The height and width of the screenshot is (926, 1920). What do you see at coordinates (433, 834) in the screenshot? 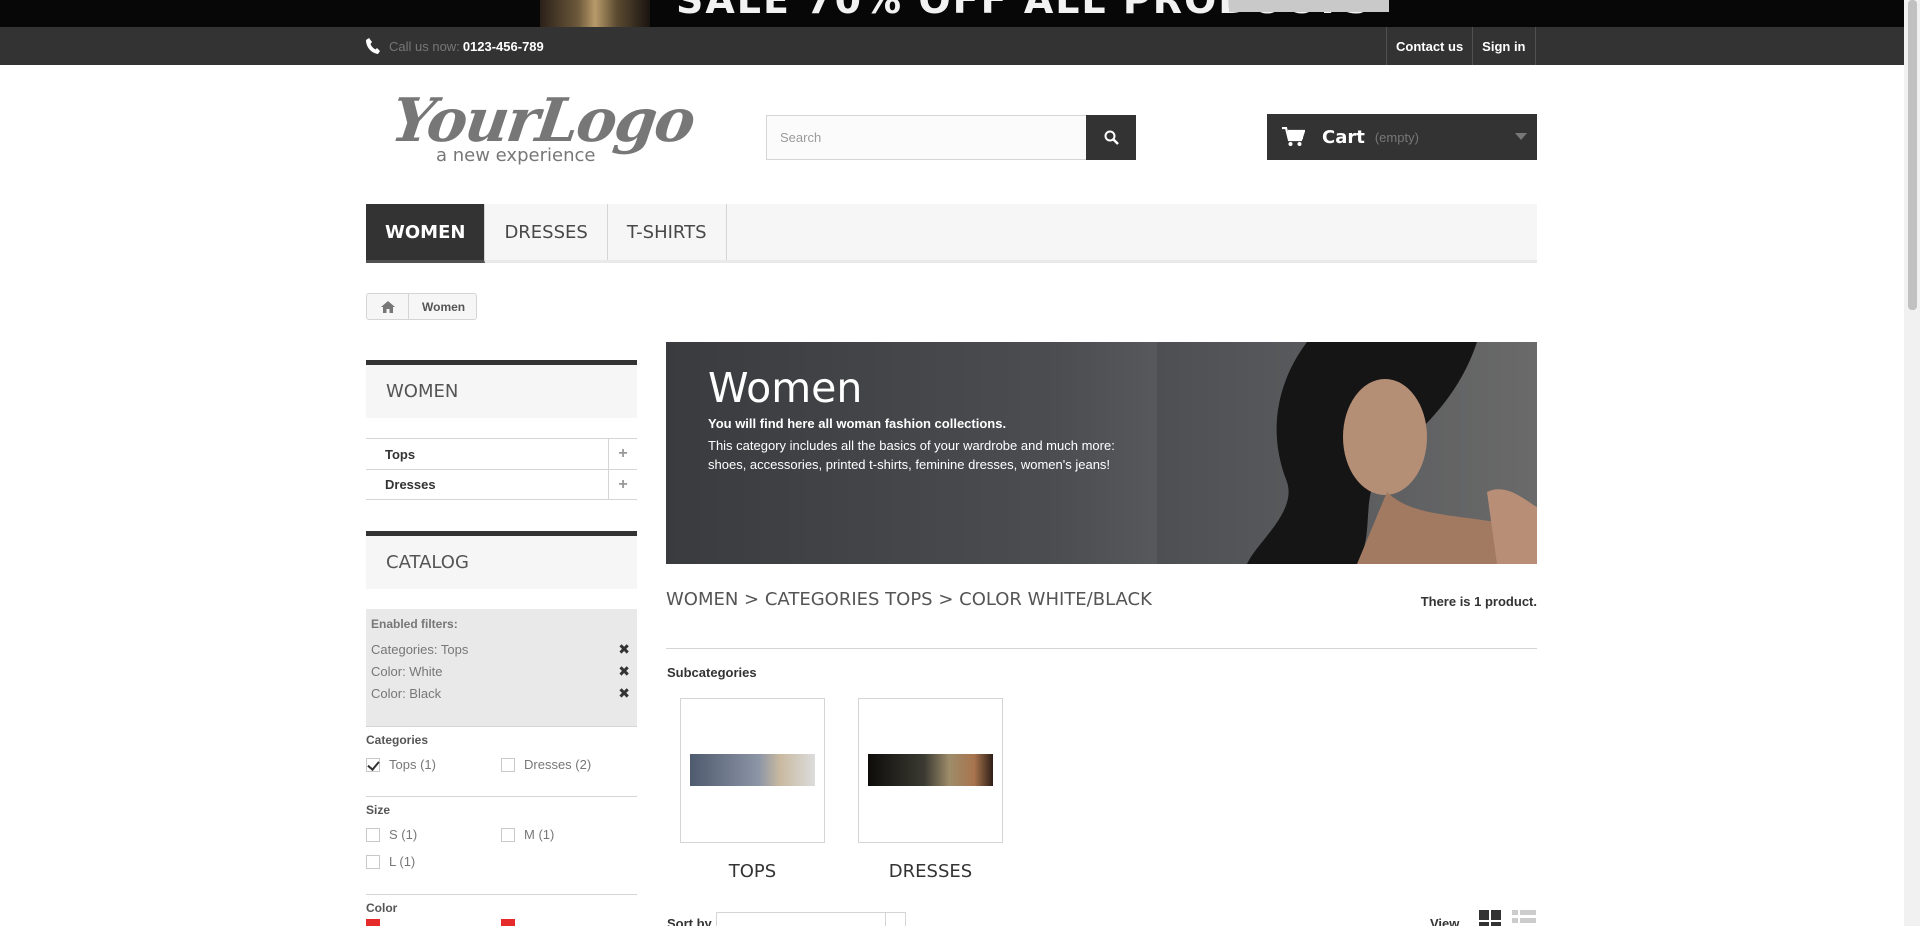
I see `filter-option-size-s: S (1)` at bounding box center [433, 834].